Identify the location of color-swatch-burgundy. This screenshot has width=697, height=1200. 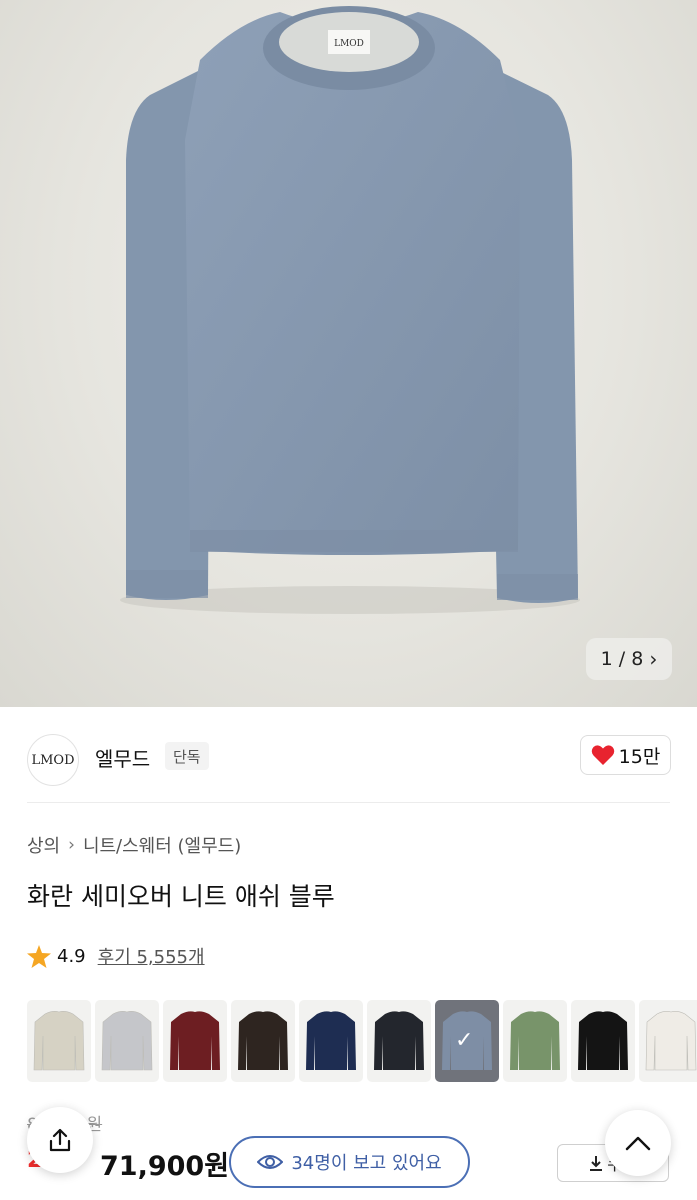
(195, 1041).